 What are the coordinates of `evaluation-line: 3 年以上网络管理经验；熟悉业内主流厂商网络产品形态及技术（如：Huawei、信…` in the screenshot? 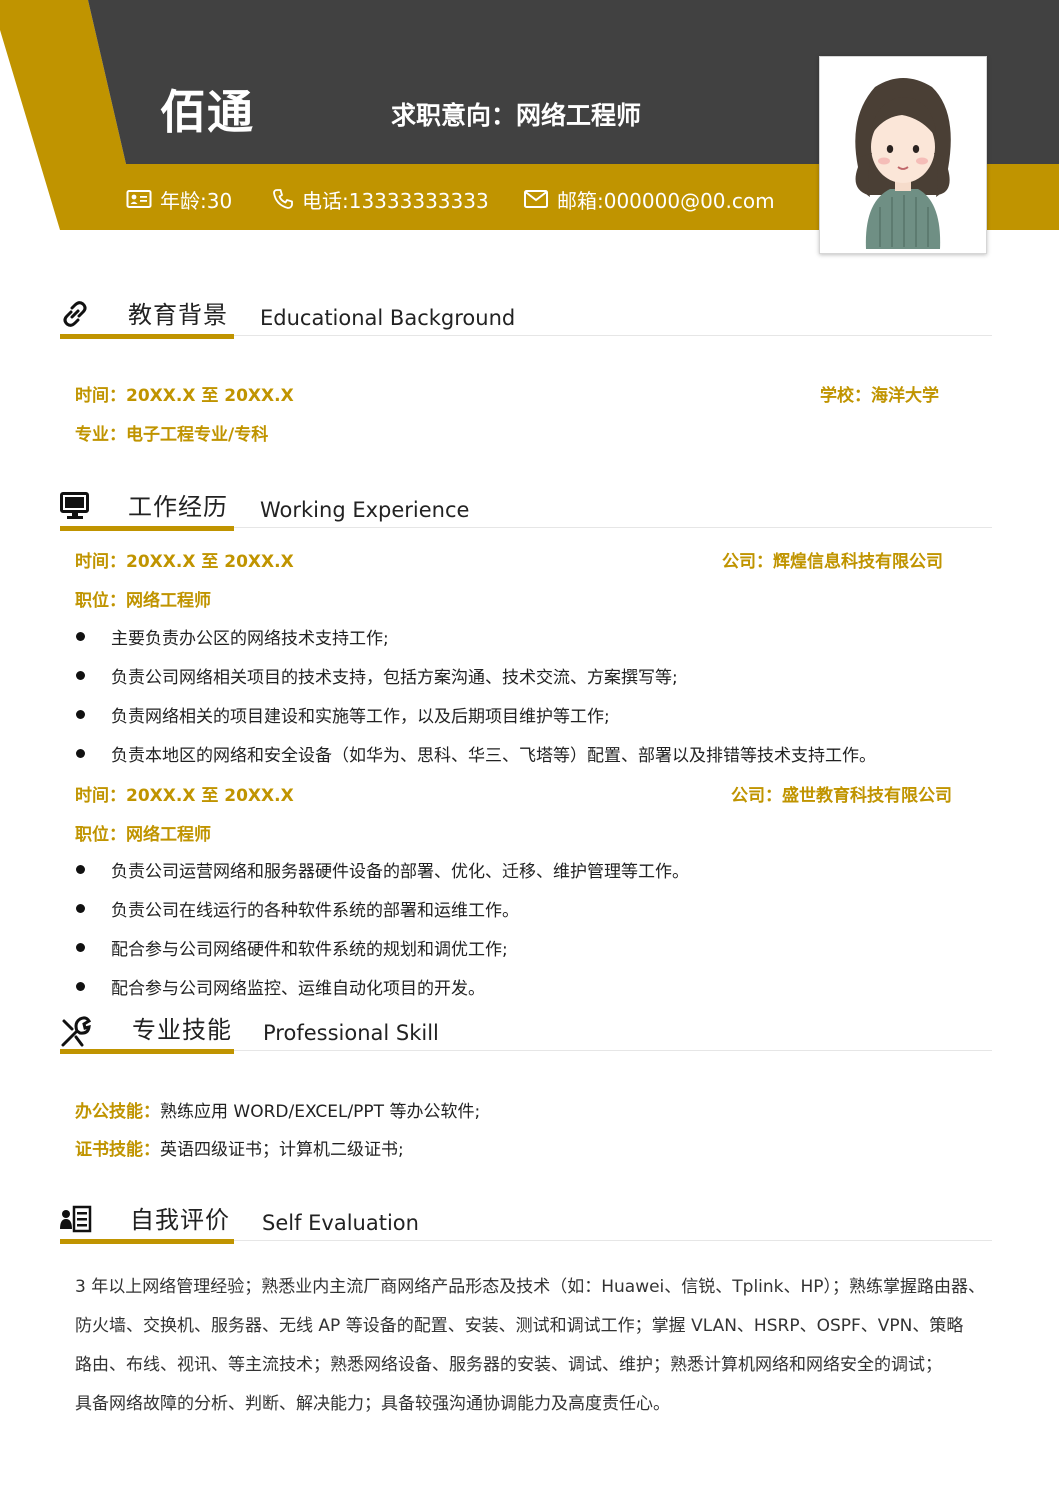 It's located at (530, 1287).